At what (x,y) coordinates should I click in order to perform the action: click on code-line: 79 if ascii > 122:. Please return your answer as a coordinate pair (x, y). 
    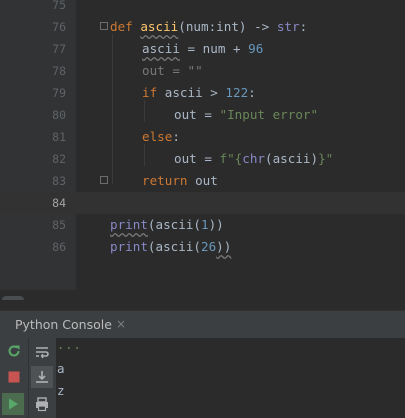
    Looking at the image, I should click on (202, 93).